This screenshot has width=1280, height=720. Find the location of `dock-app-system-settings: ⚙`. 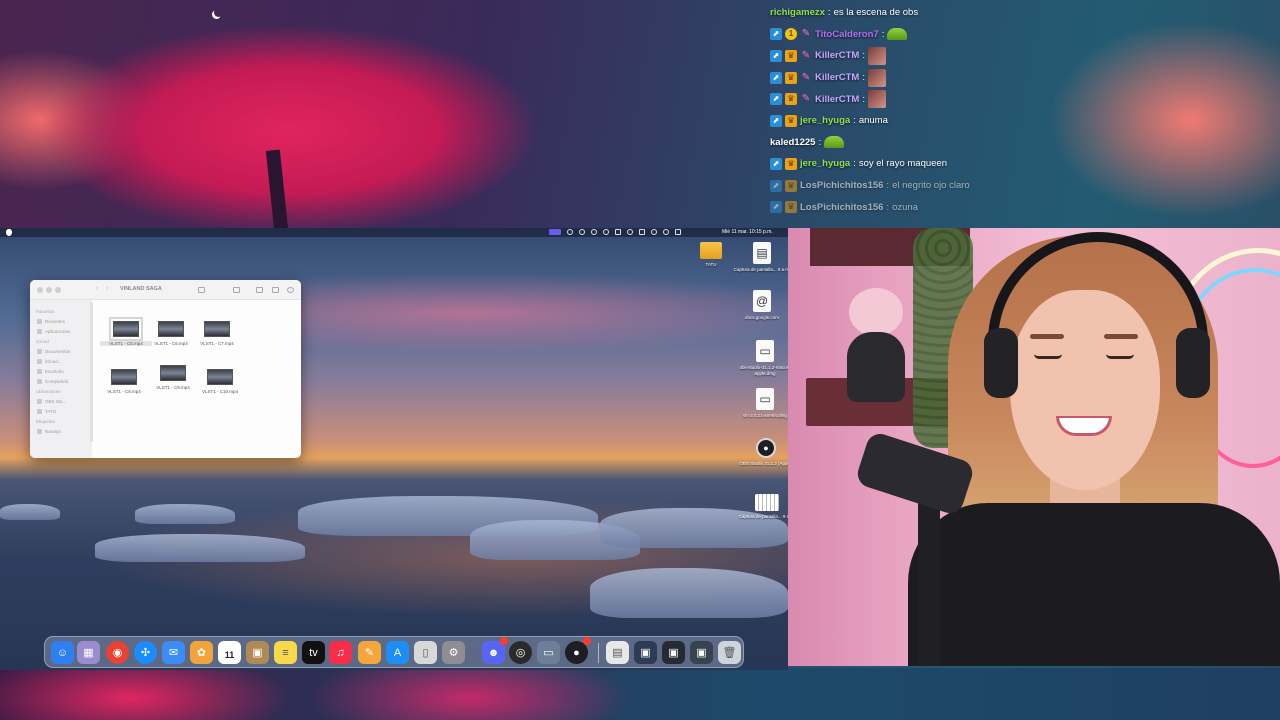

dock-app-system-settings: ⚙ is located at coordinates (453, 652).